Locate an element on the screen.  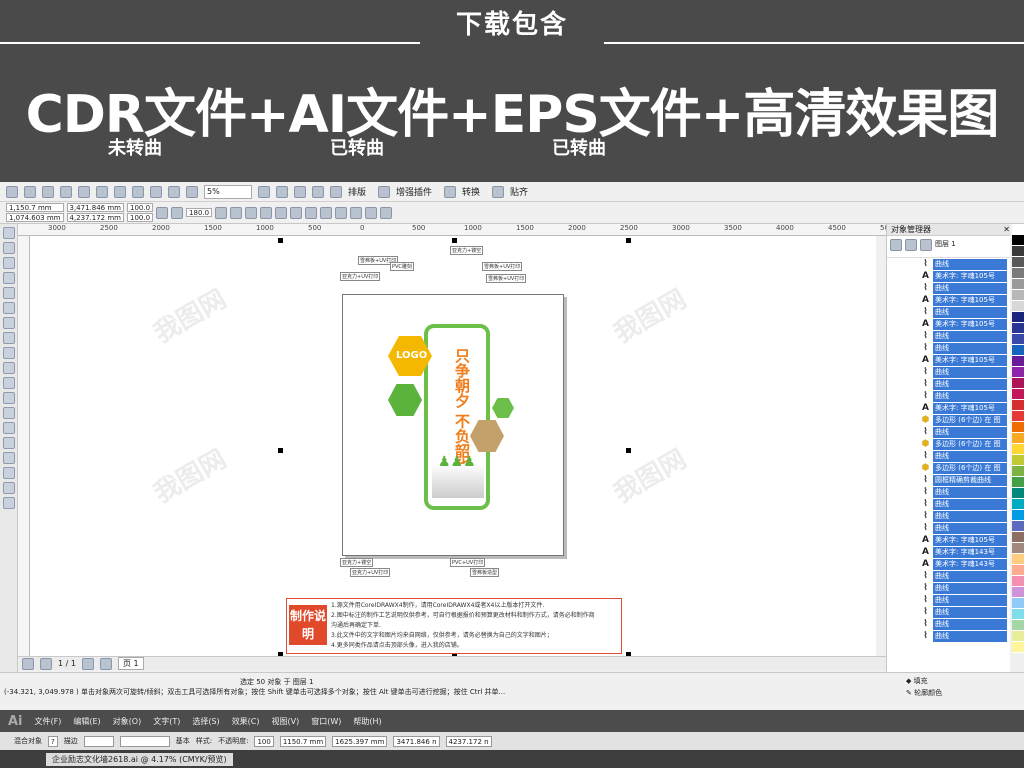
show-properties-icon is located at coordinates (896, 245).